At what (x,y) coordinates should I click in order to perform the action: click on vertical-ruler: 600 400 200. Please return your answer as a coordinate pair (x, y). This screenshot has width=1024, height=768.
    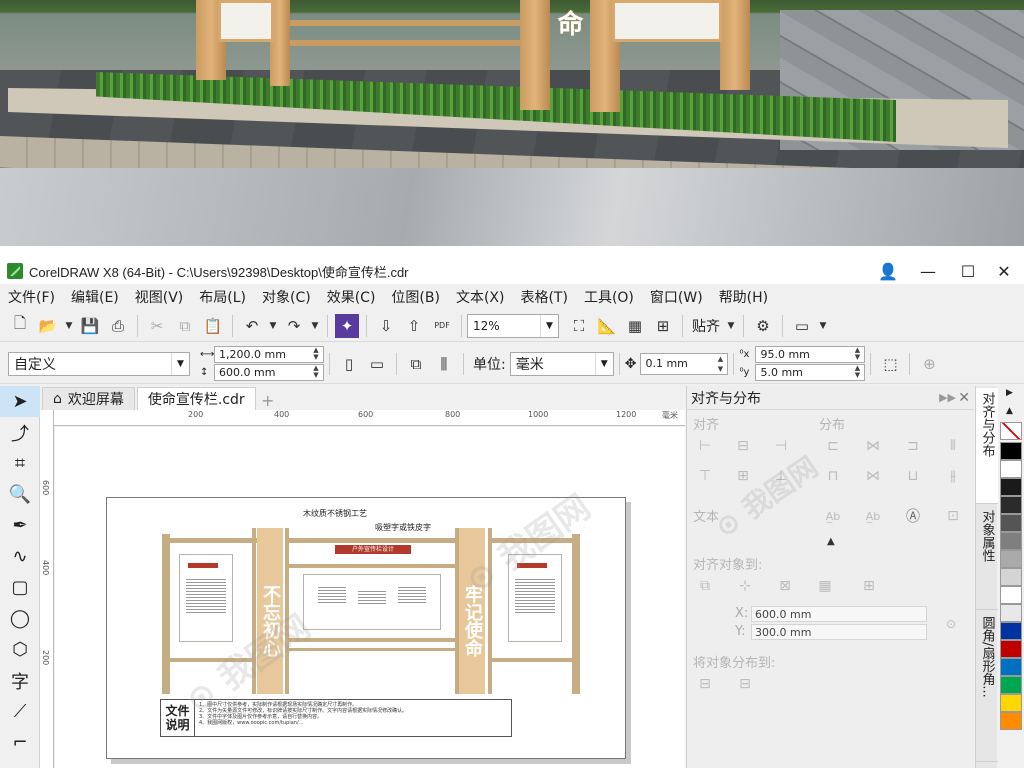
    Looking at the image, I should click on (47, 589).